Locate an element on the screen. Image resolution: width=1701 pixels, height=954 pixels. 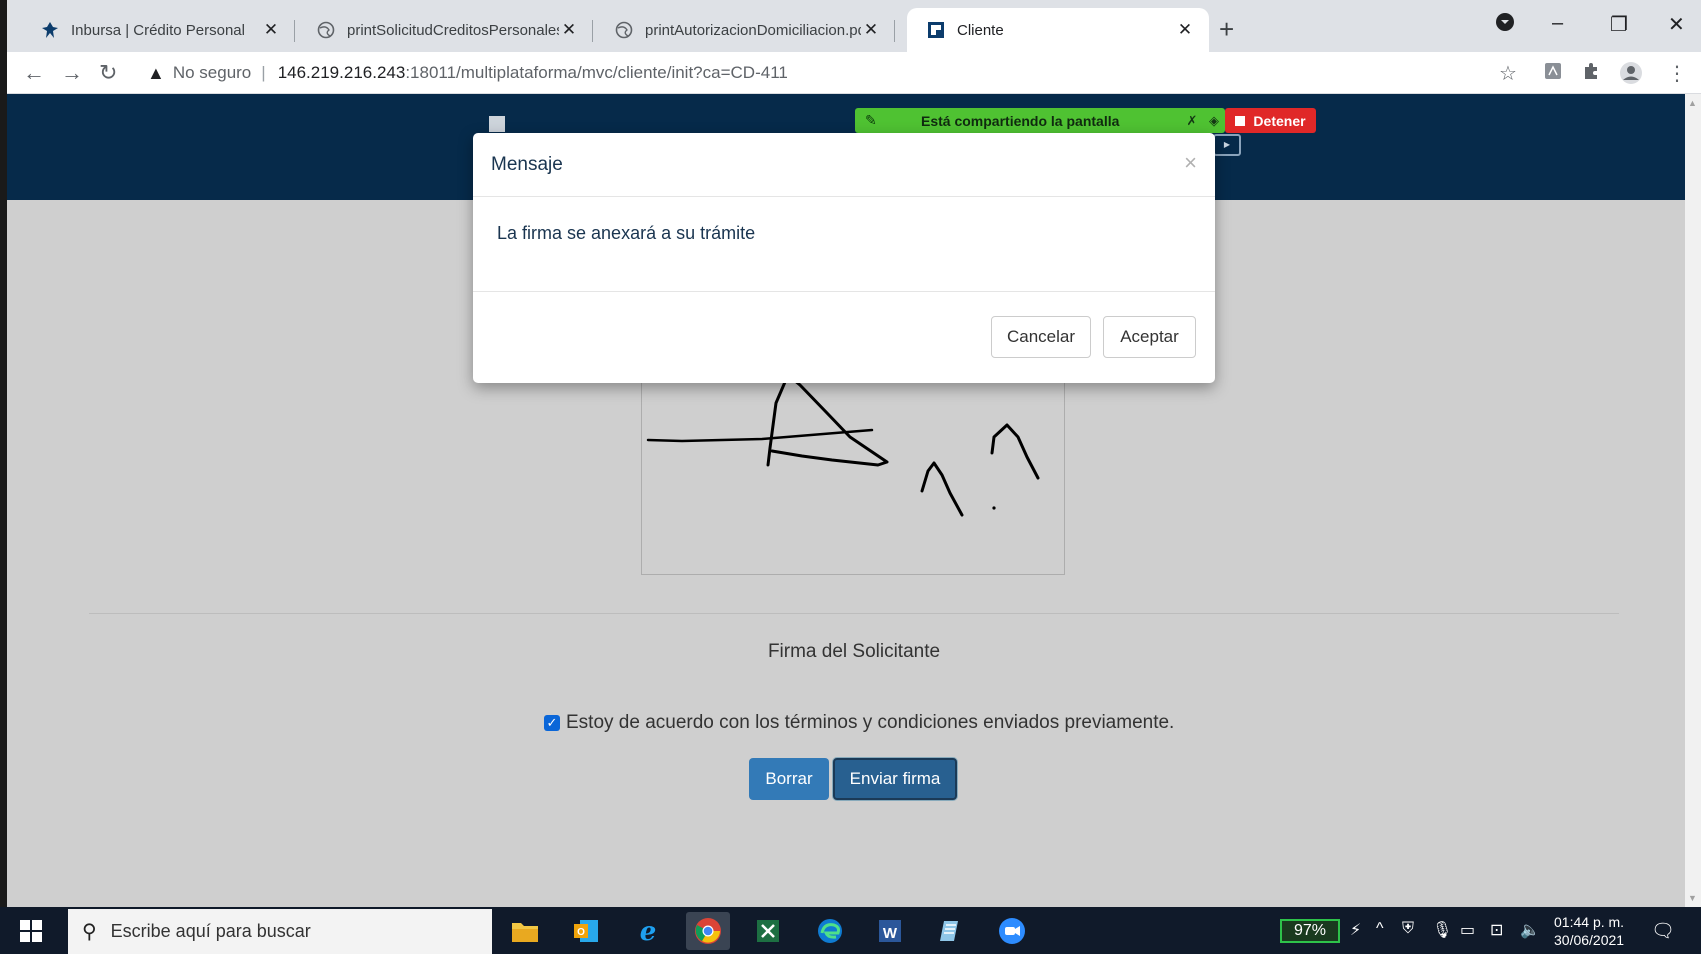
back-arrow-icon: ← is located at coordinates (34, 73).